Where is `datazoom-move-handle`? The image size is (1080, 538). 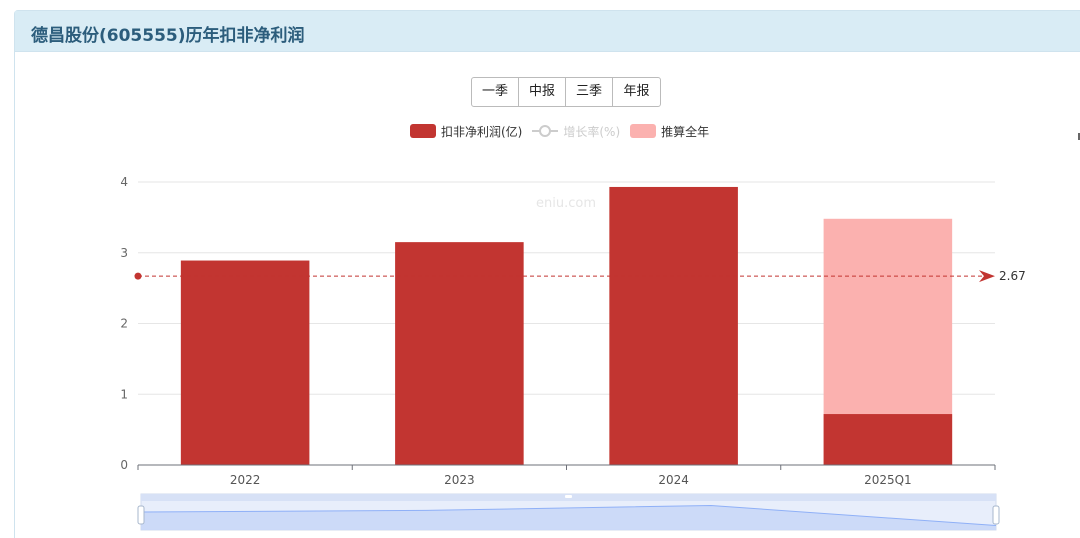 datazoom-move-handle is located at coordinates (568, 496).